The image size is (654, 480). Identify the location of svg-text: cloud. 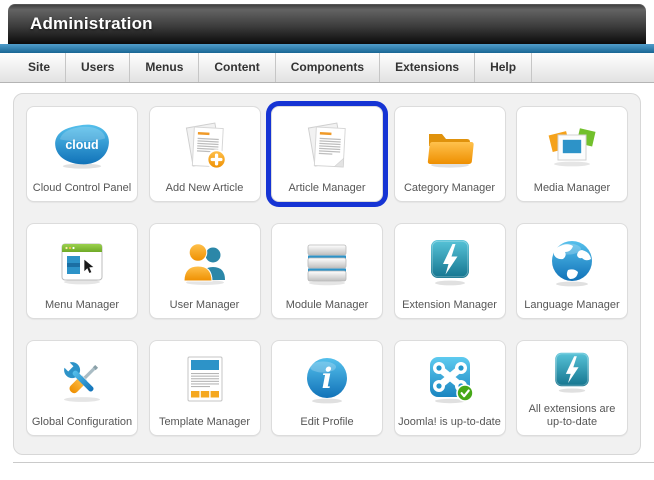
(81, 145).